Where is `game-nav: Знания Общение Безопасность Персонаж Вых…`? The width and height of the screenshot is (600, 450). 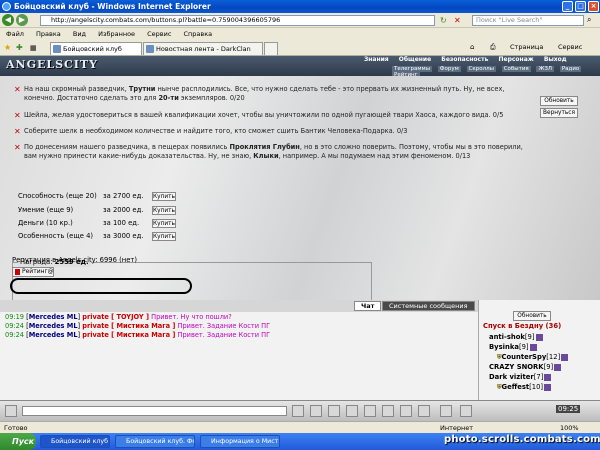
game-nav: Знания Общение Безопасность Персонаж Вых… is located at coordinates (465, 59).